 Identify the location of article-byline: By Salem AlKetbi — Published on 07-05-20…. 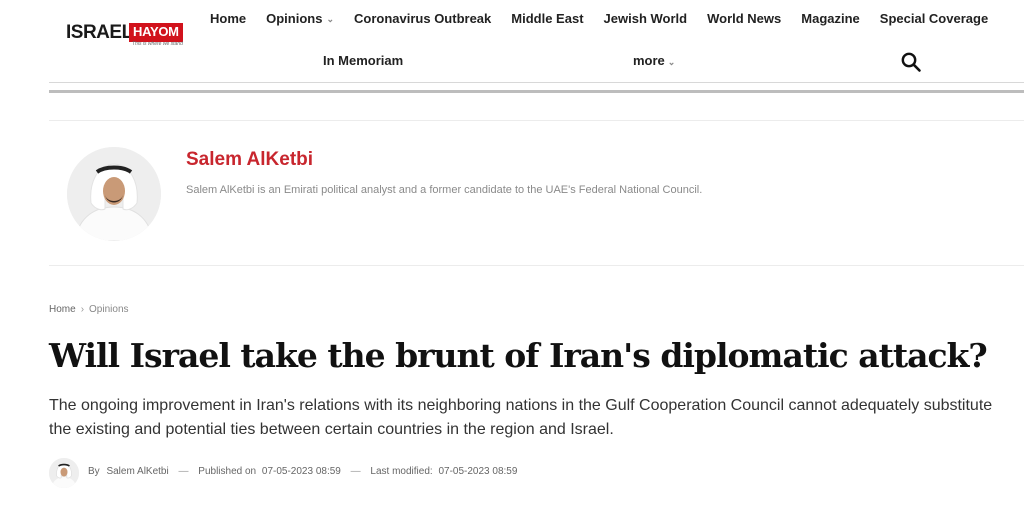
(302, 471).